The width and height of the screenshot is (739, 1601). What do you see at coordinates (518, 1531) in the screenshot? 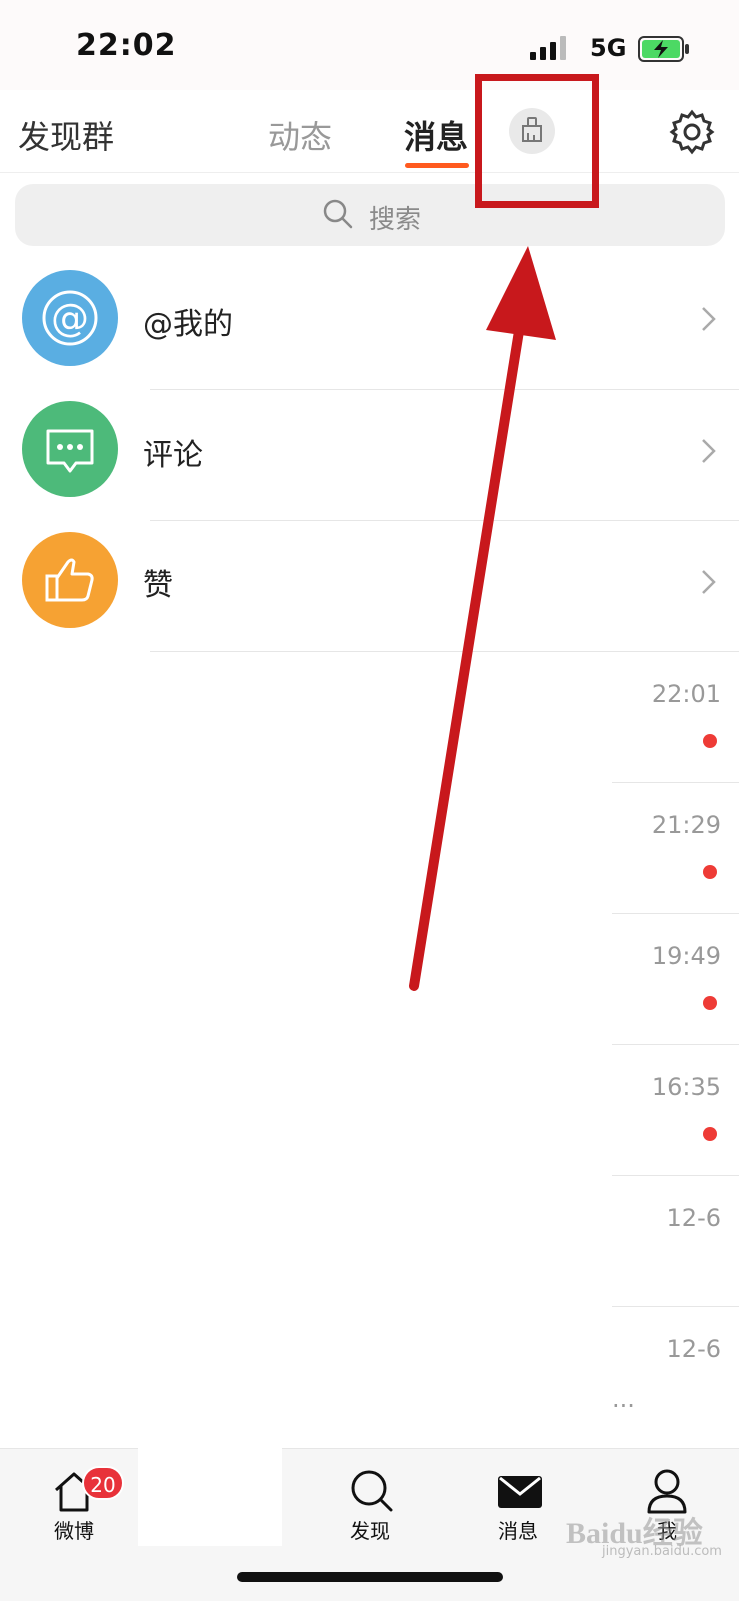
I see `nav-label-messages: 消息` at bounding box center [518, 1531].